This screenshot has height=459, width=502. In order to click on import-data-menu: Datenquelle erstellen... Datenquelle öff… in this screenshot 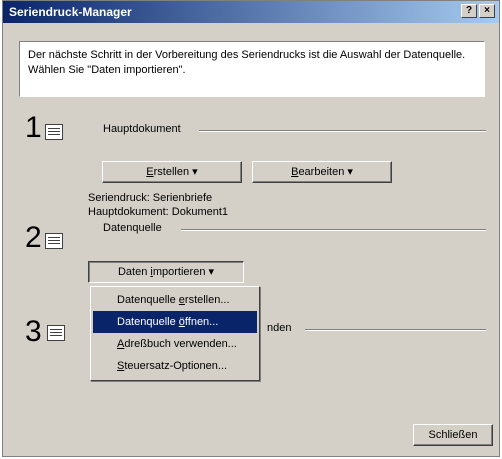, I will do `click(175, 333)`.